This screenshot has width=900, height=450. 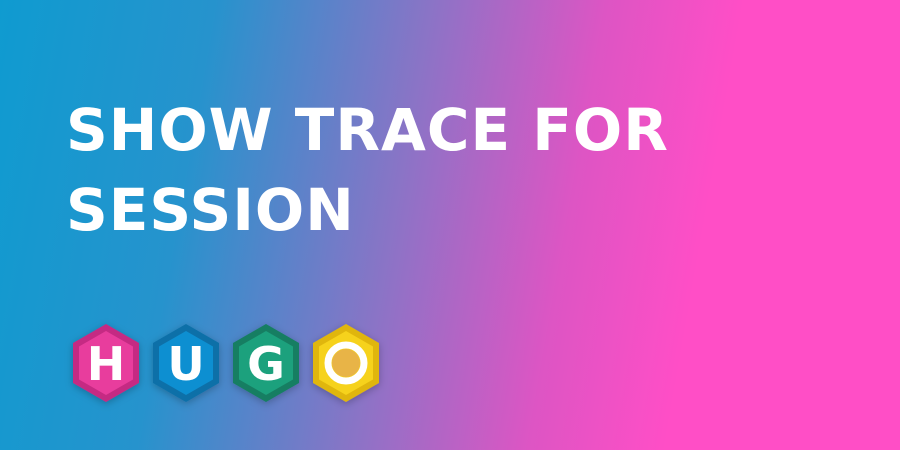 I want to click on hugo-u-hex: U, so click(x=186, y=363).